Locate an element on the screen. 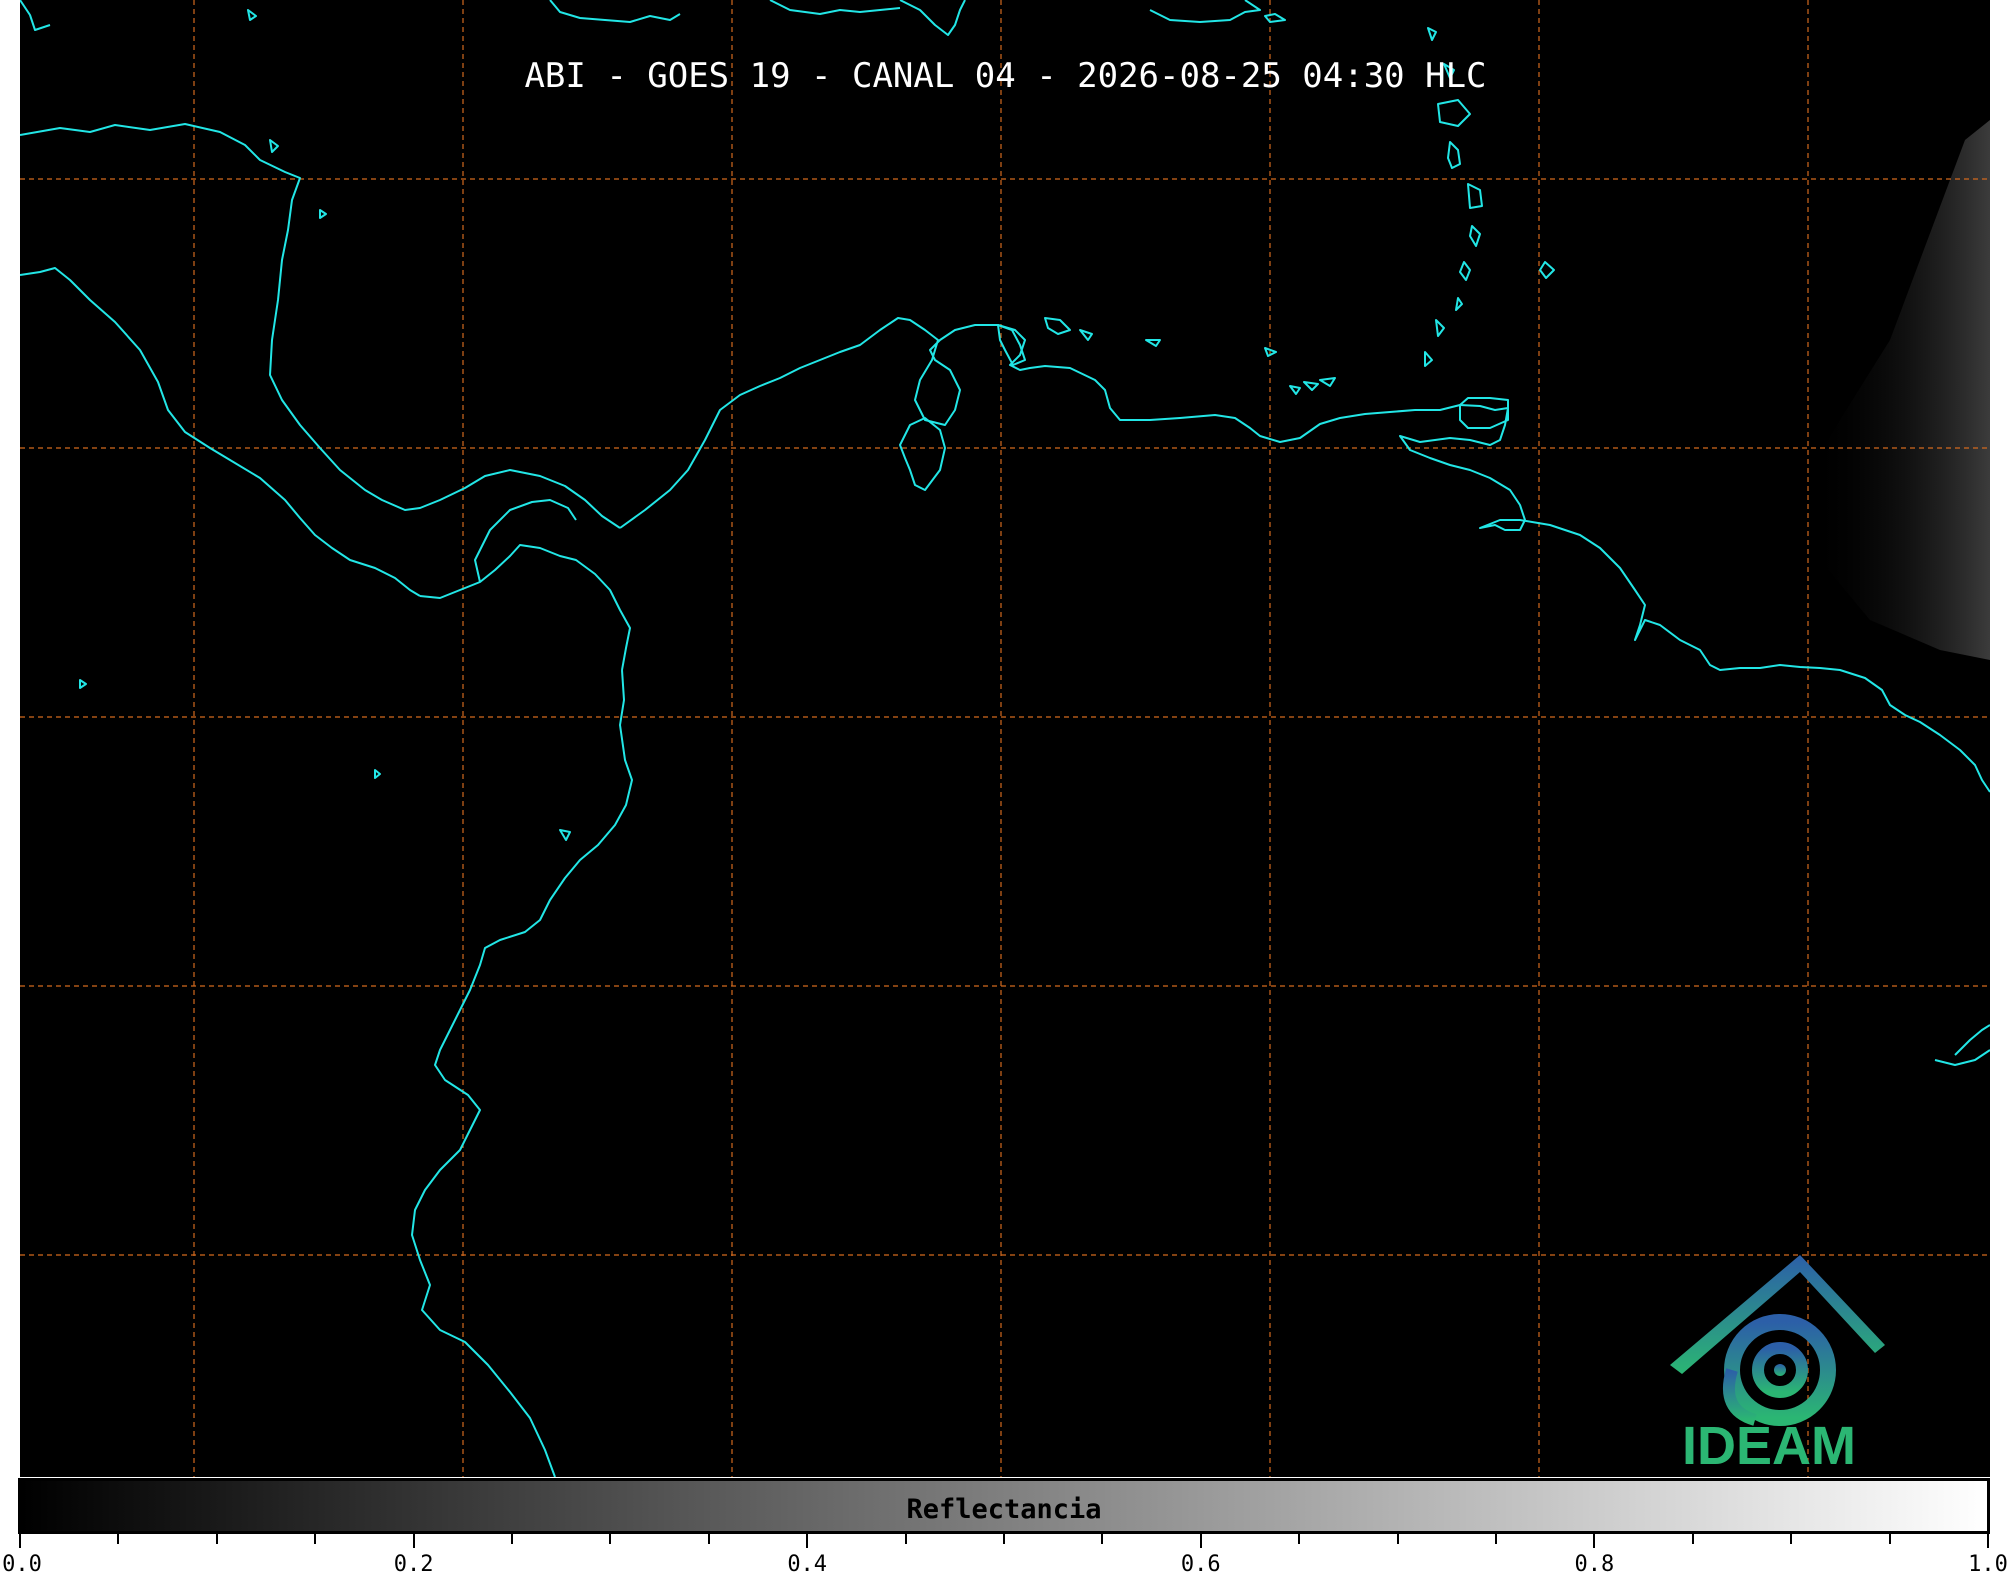 The width and height of the screenshot is (2011, 1577). colorbar-tick-label: 0.8 is located at coordinates (1594, 1564).